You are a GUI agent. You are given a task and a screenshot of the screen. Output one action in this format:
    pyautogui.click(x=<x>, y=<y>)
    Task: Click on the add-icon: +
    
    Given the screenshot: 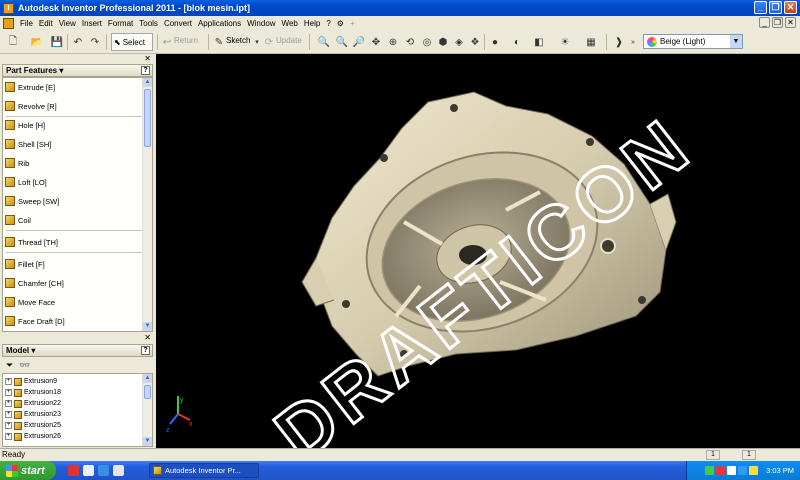 What is the action you would take?
    pyautogui.click(x=352, y=23)
    